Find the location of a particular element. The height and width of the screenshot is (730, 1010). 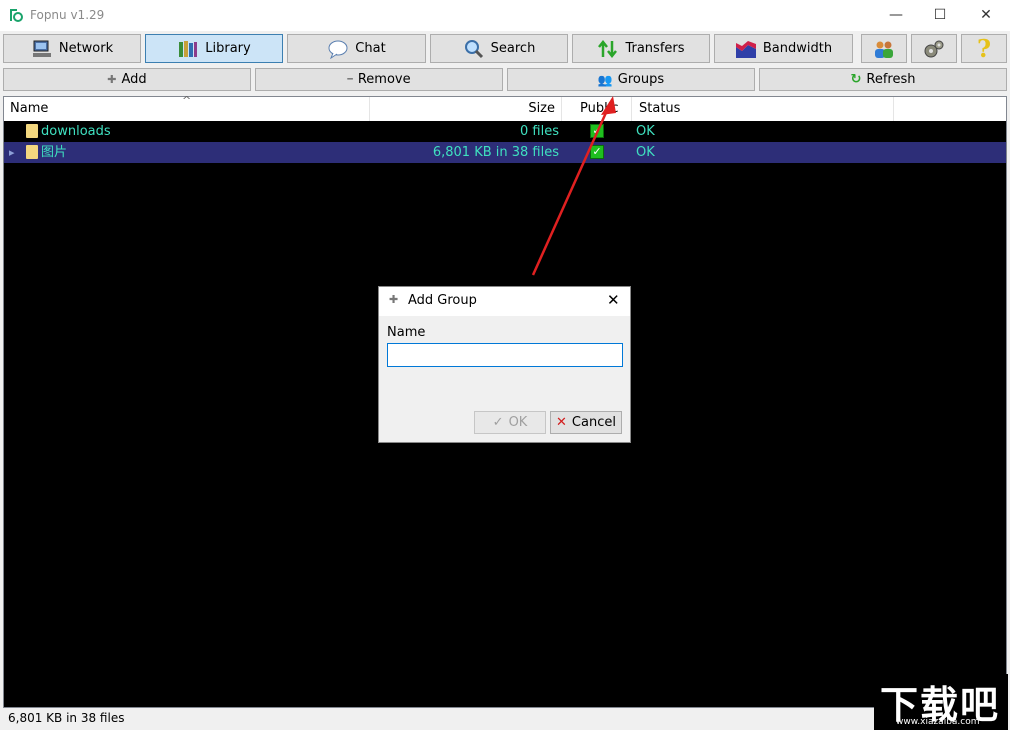

tab-chat: Chat is located at coordinates (356, 48).